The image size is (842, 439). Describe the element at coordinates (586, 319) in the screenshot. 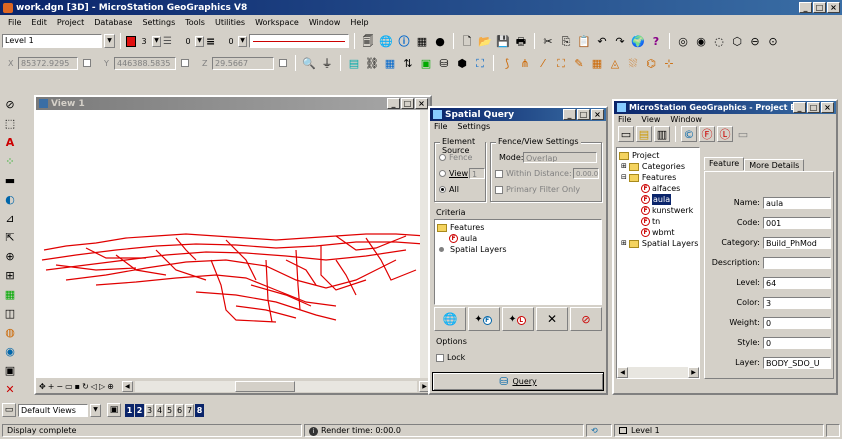

I see `clear-criteria-button: ⊘` at that location.